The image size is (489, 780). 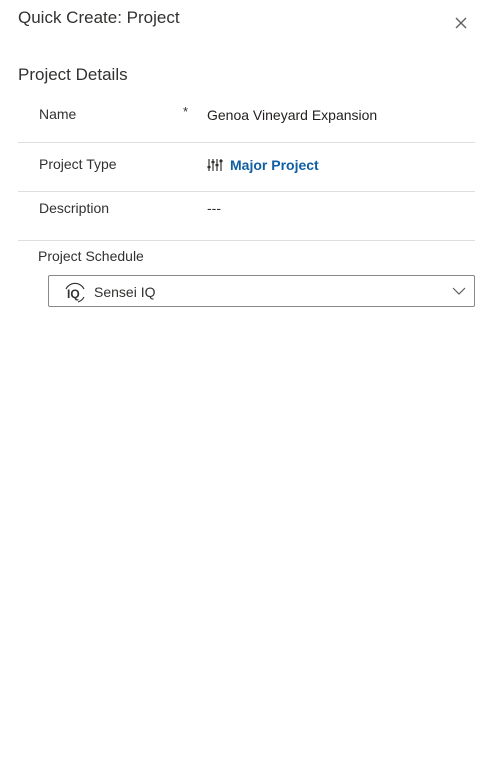 What do you see at coordinates (58, 114) in the screenshot?
I see `name-label: Name` at bounding box center [58, 114].